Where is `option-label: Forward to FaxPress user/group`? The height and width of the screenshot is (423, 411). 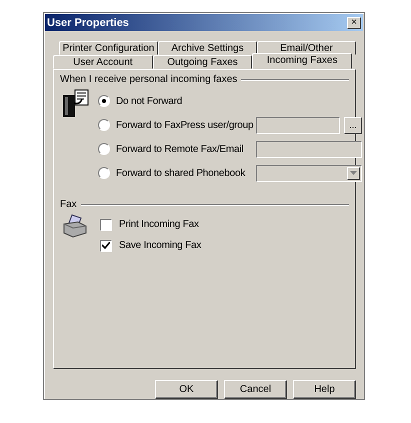 option-label: Forward to FaxPress user/group is located at coordinates (185, 125).